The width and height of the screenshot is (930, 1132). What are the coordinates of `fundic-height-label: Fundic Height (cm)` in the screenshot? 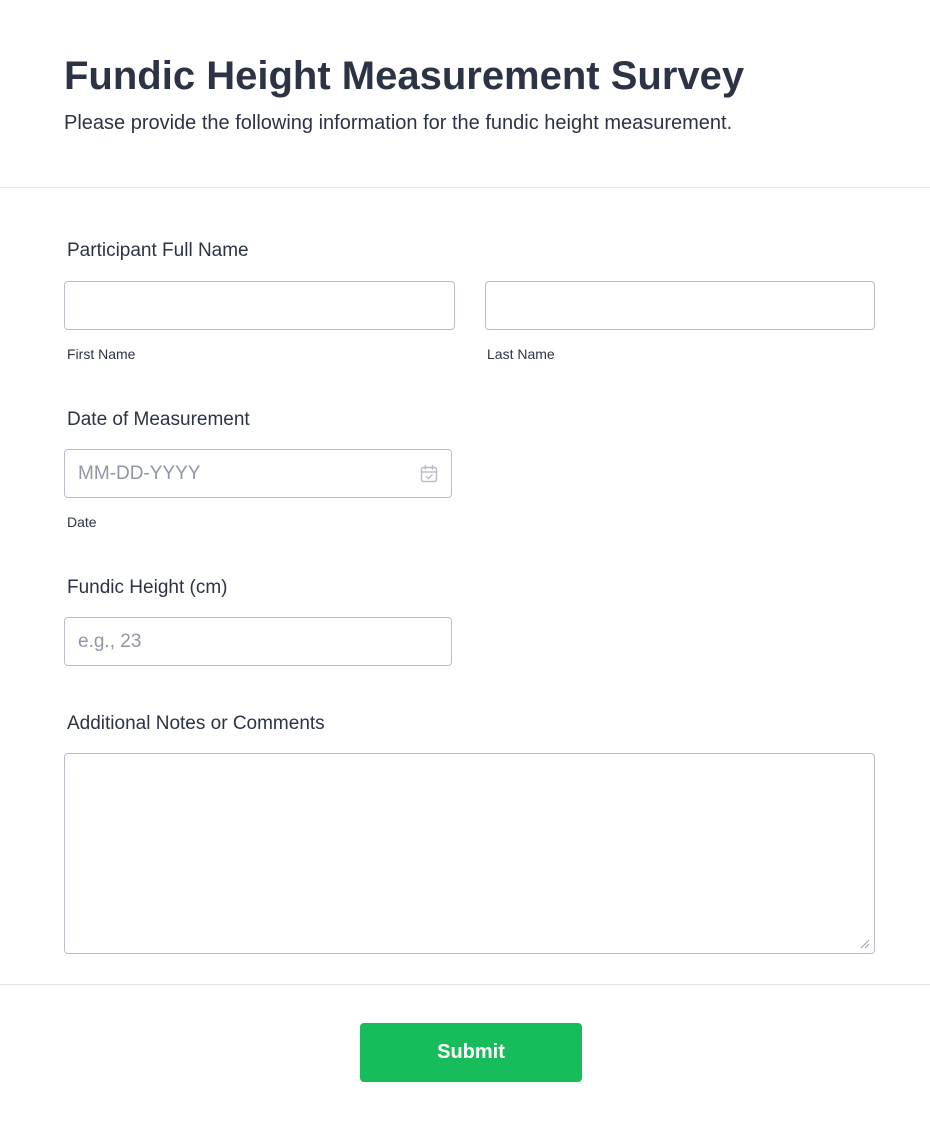 It's located at (147, 587).